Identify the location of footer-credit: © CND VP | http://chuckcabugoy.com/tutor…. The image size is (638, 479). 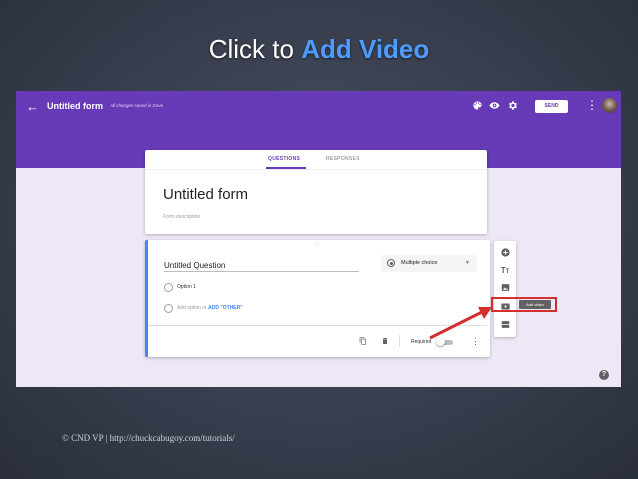
(148, 438).